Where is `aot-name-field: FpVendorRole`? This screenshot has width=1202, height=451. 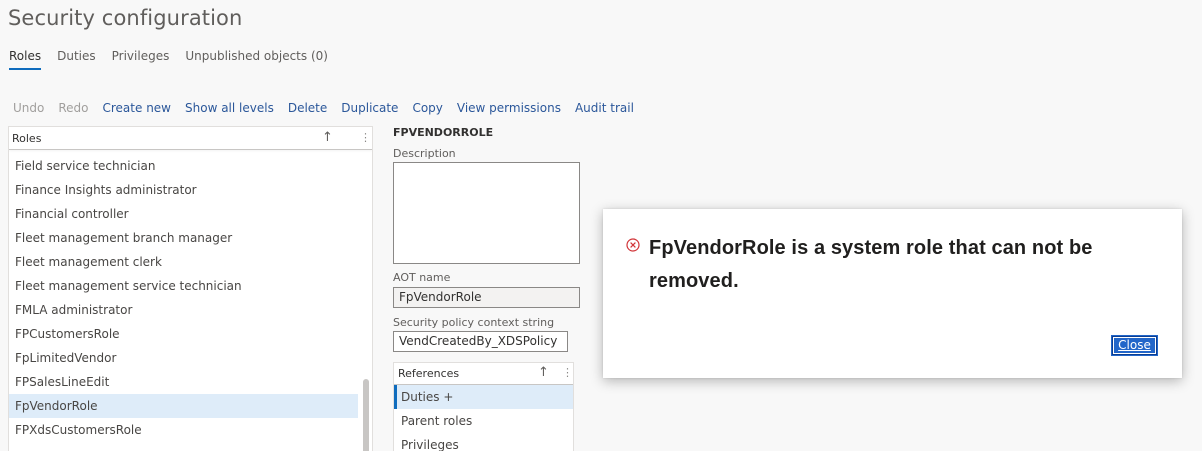 aot-name-field: FpVendorRole is located at coordinates (486, 297).